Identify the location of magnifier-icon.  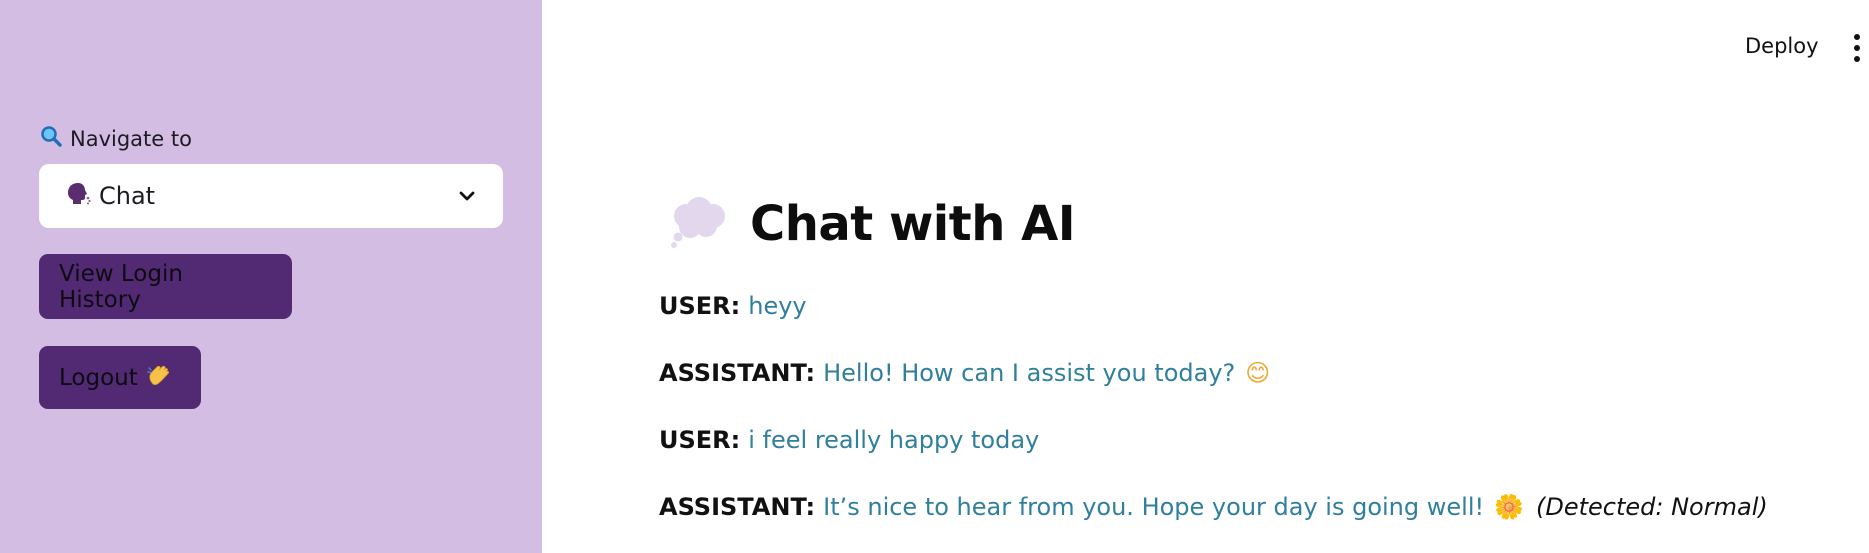
(51, 138).